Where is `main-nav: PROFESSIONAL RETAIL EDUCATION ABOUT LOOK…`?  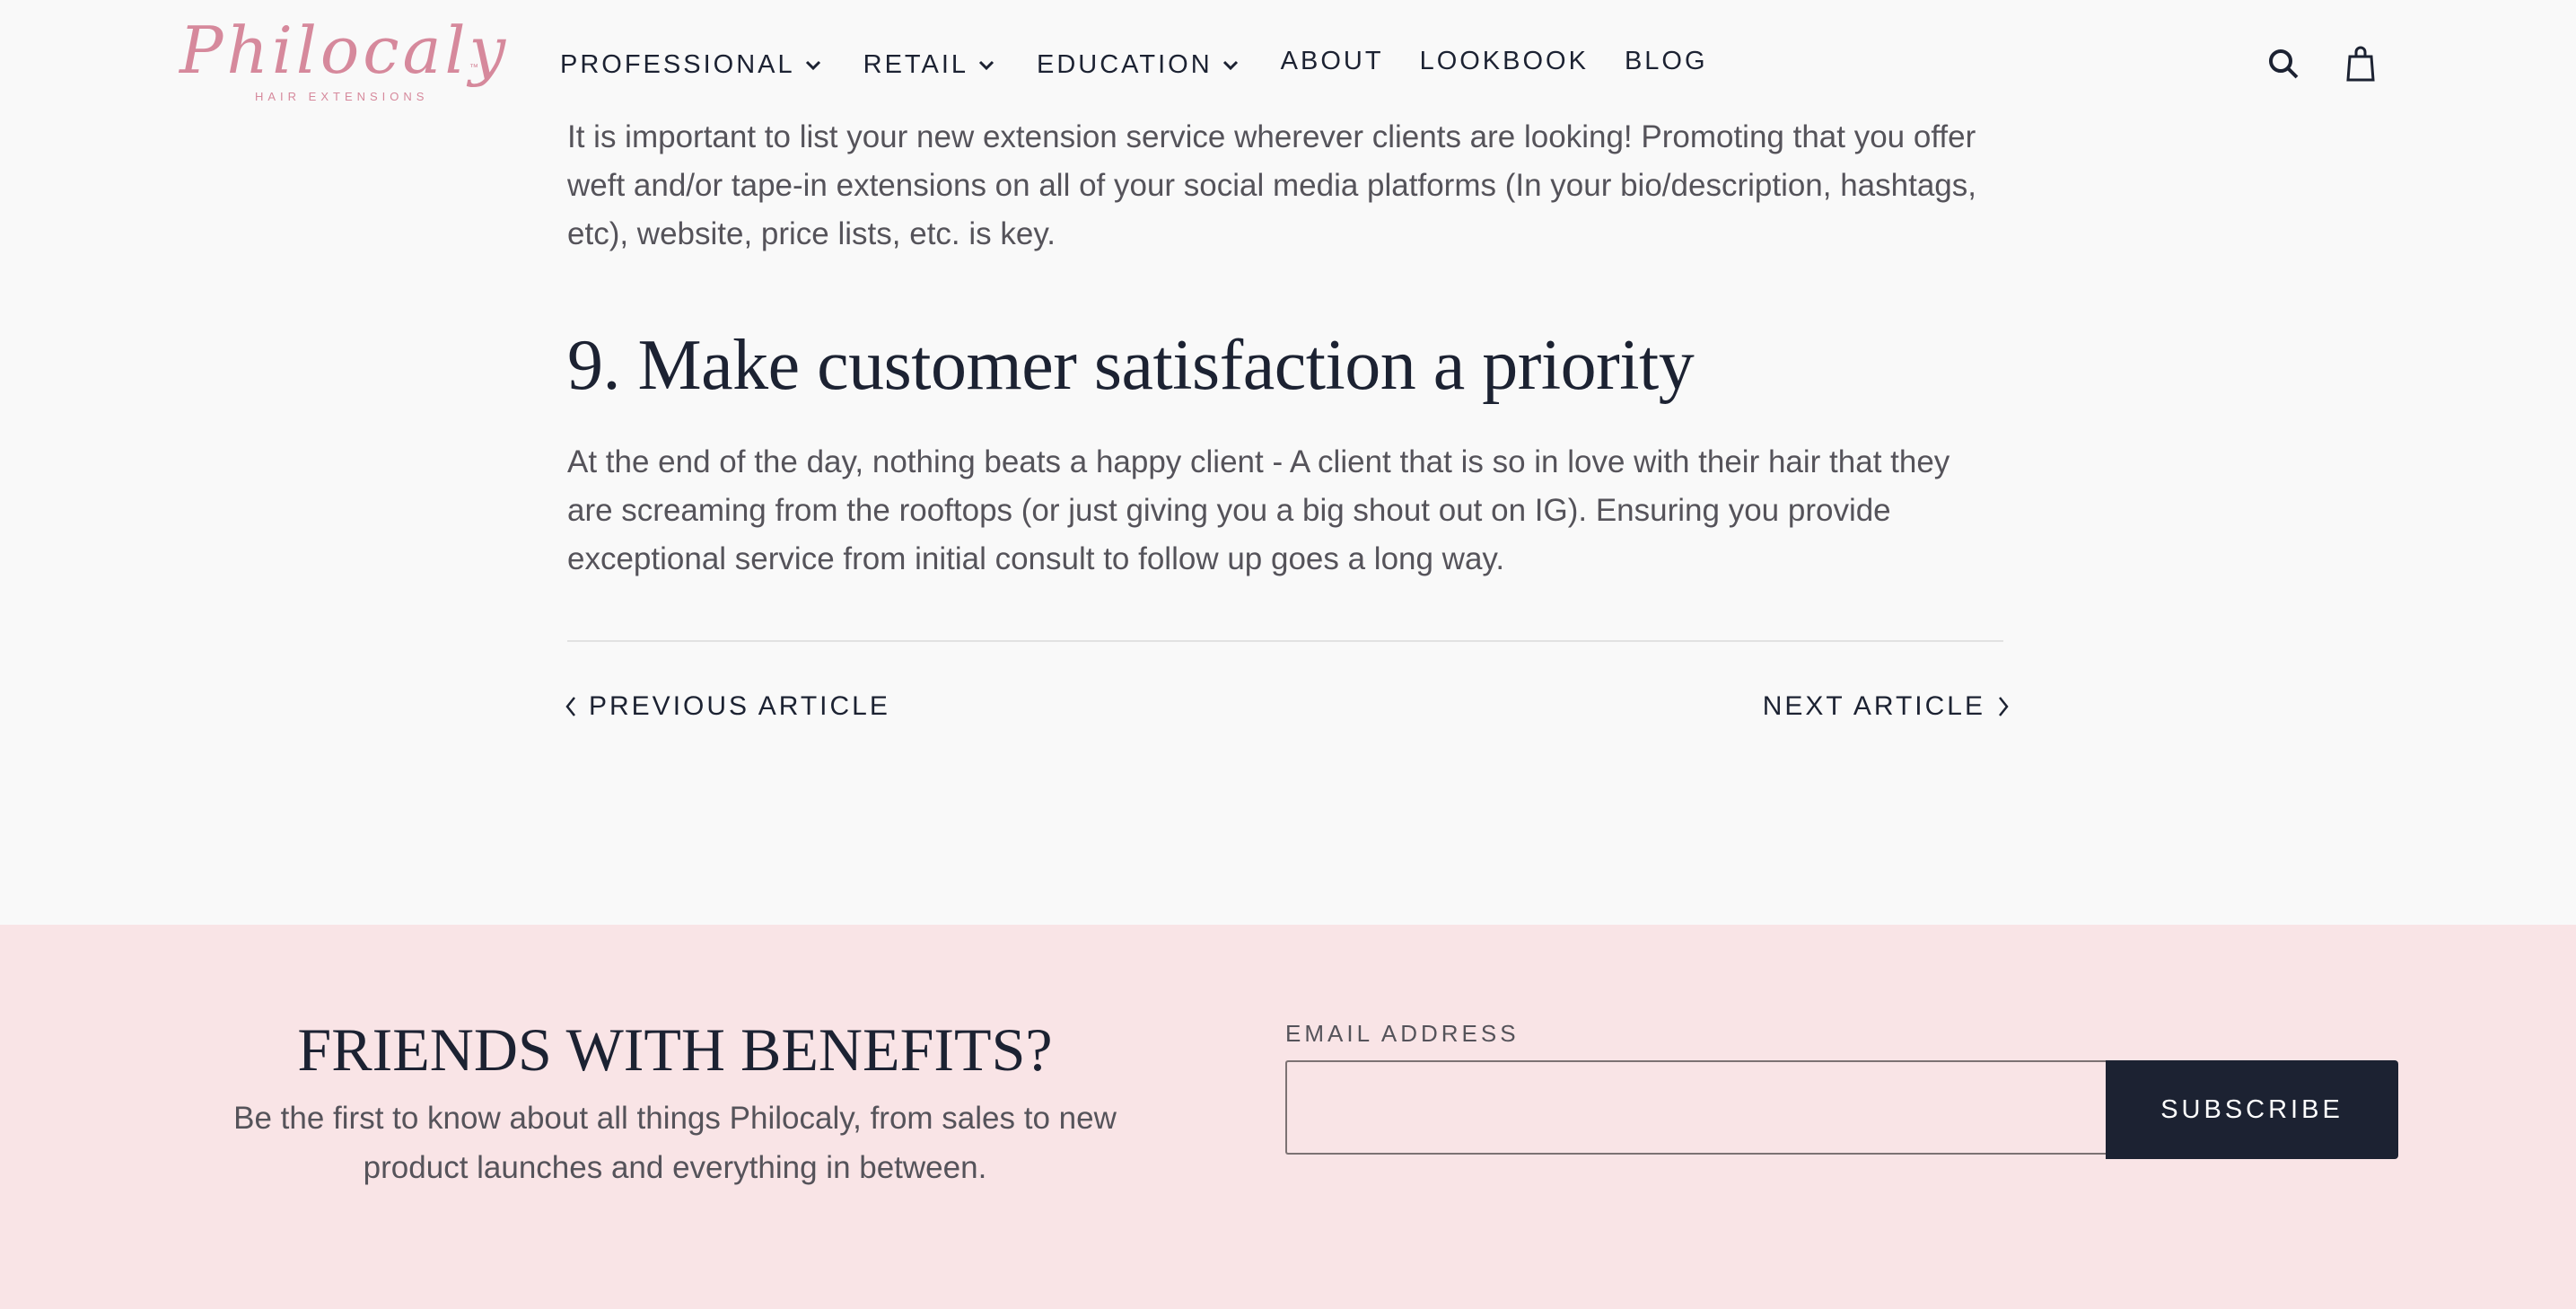
main-nav: PROFESSIONAL RETAIL EDUCATION ABOUT LOOK… is located at coordinates (1154, 63).